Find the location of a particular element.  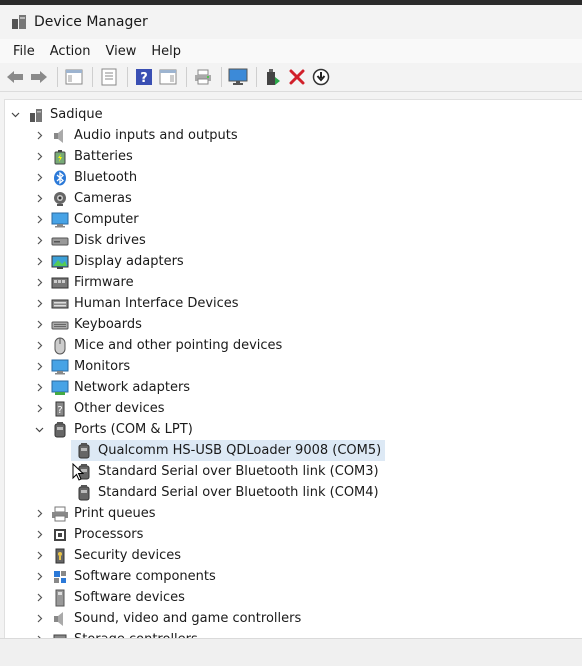

disable-device-button is located at coordinates (321, 77).